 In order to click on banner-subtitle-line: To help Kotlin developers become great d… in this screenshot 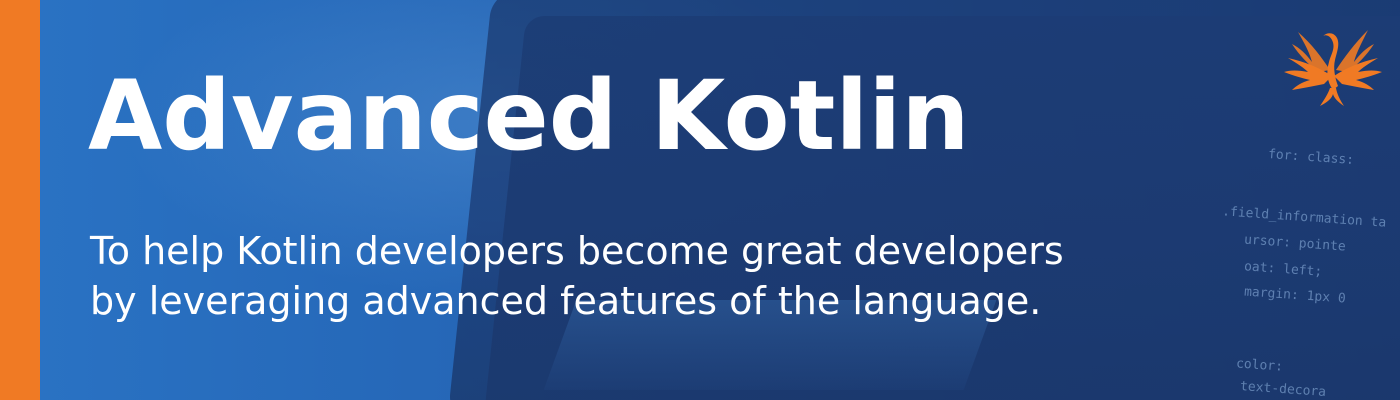, I will do `click(577, 251)`.